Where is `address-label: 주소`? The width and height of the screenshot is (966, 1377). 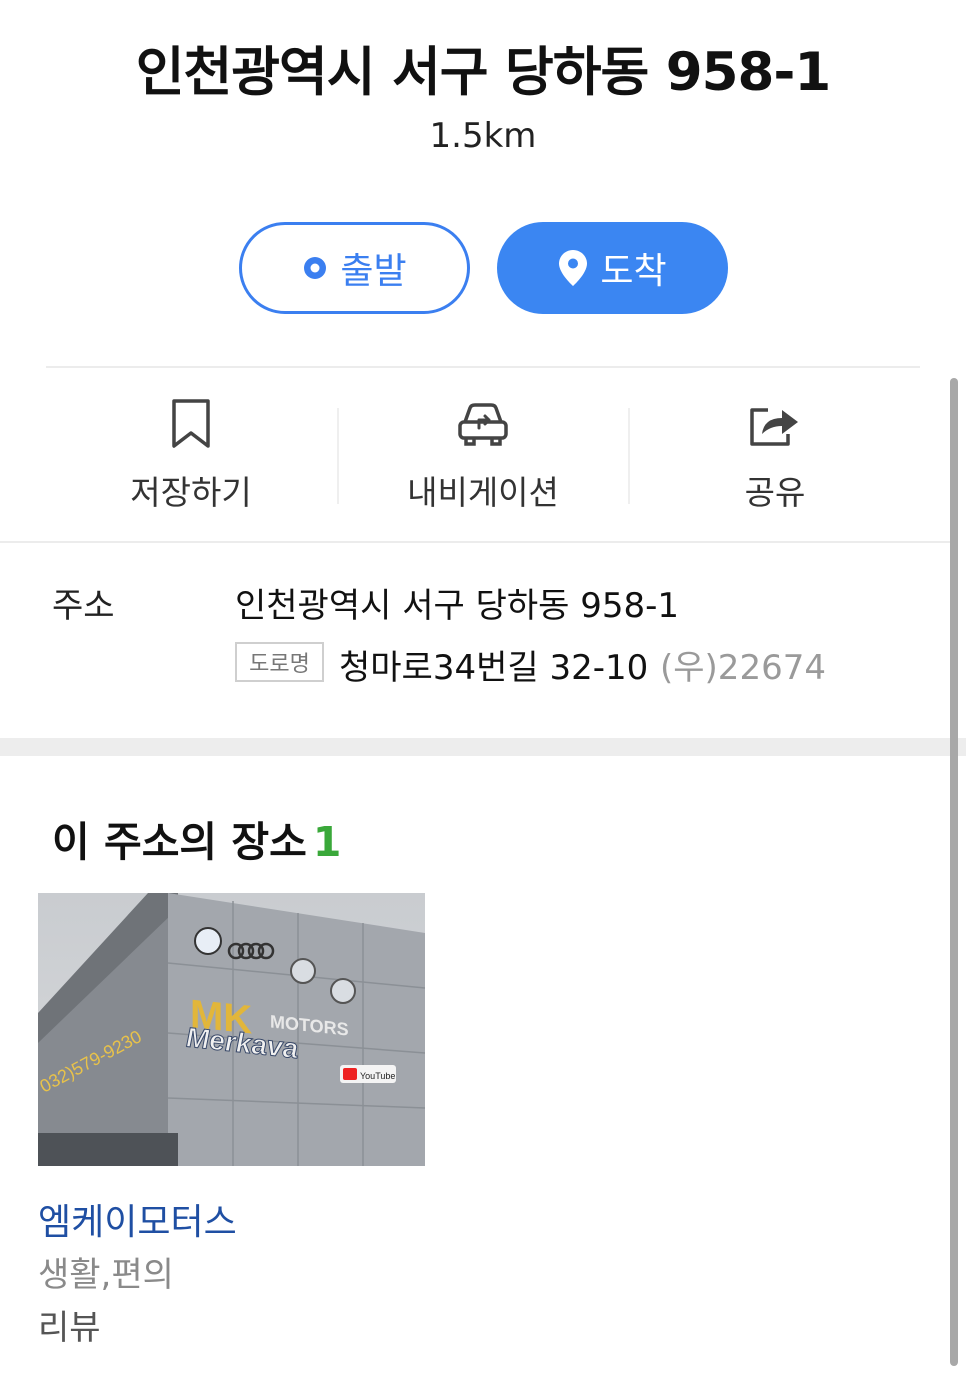
address-label: 주소 is located at coordinates (83, 606).